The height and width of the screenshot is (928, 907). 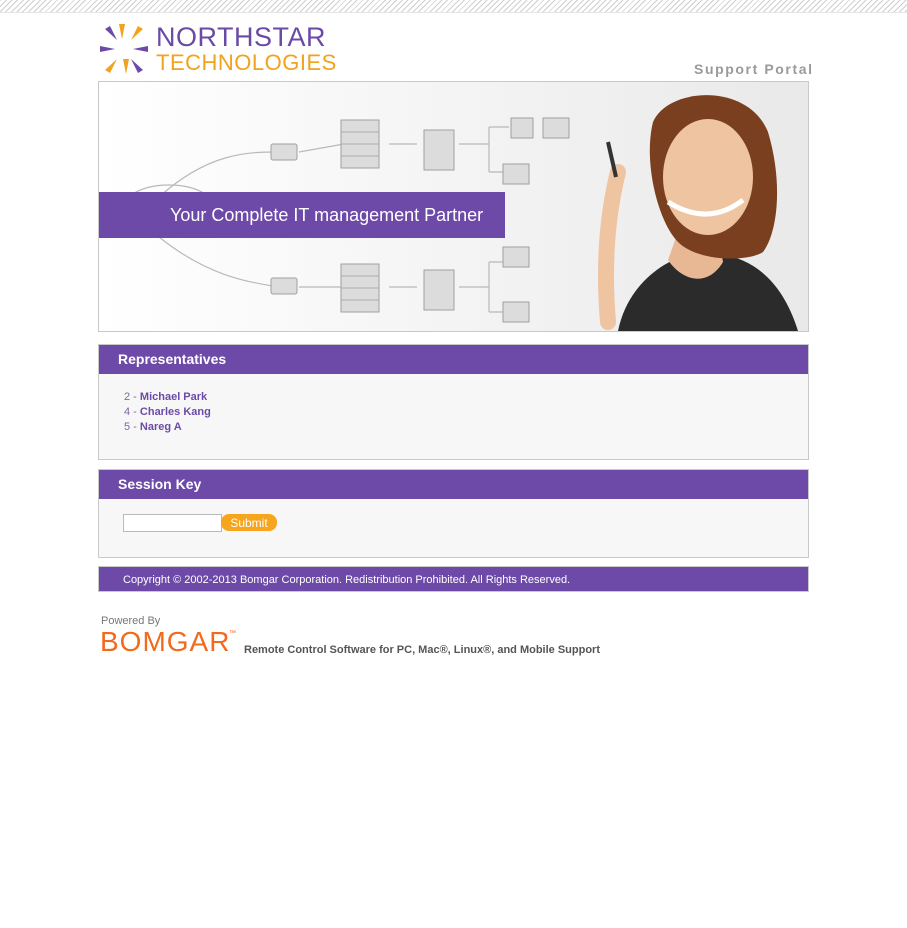 What do you see at coordinates (453, 513) in the screenshot?
I see `session-key-panel: Session Key Submit` at bounding box center [453, 513].